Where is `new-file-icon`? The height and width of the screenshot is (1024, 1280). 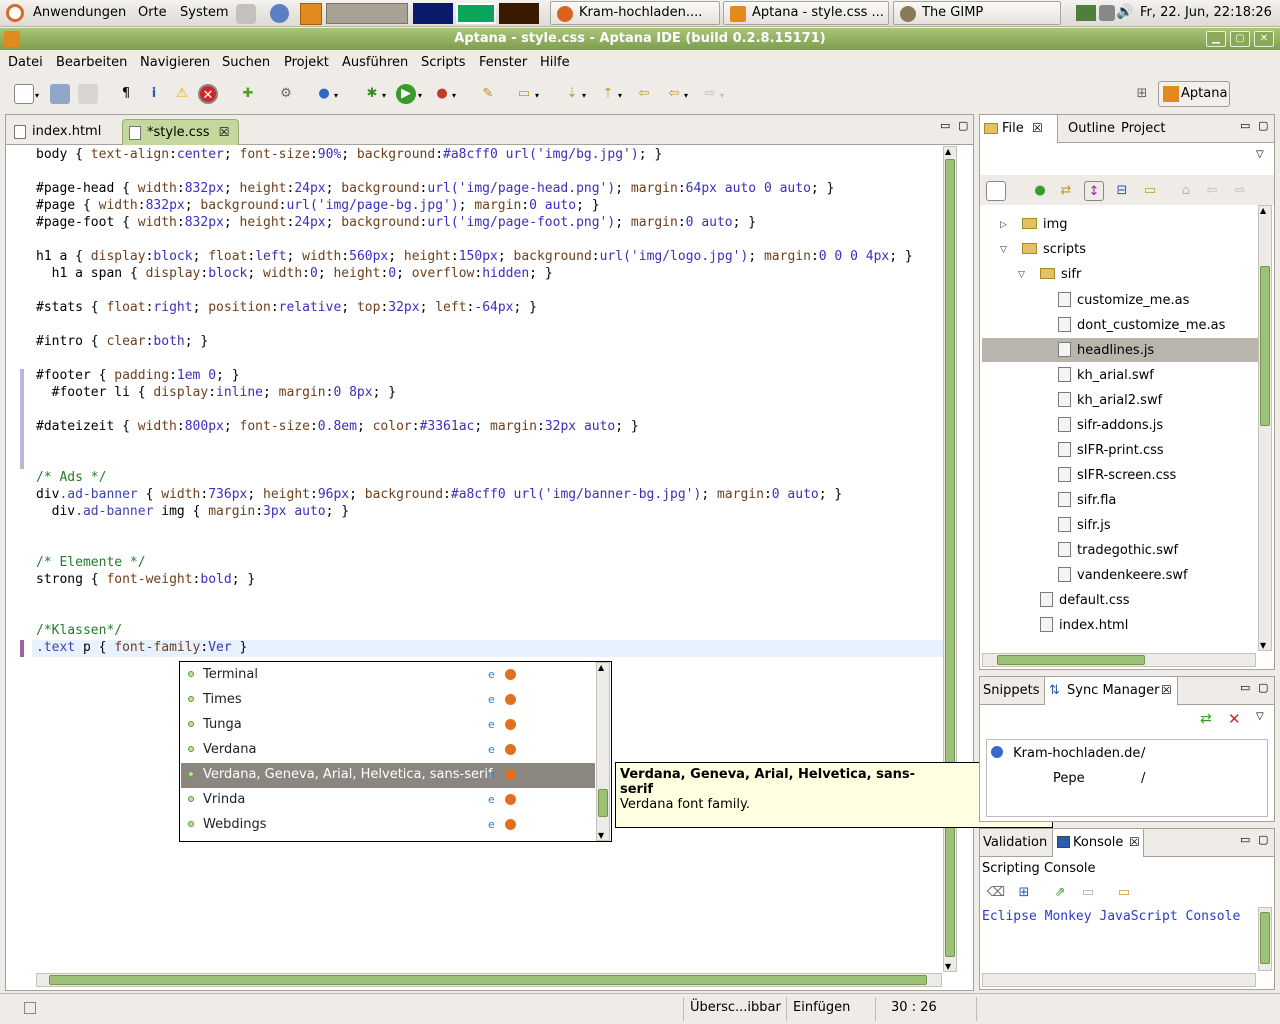 new-file-icon is located at coordinates (24, 94).